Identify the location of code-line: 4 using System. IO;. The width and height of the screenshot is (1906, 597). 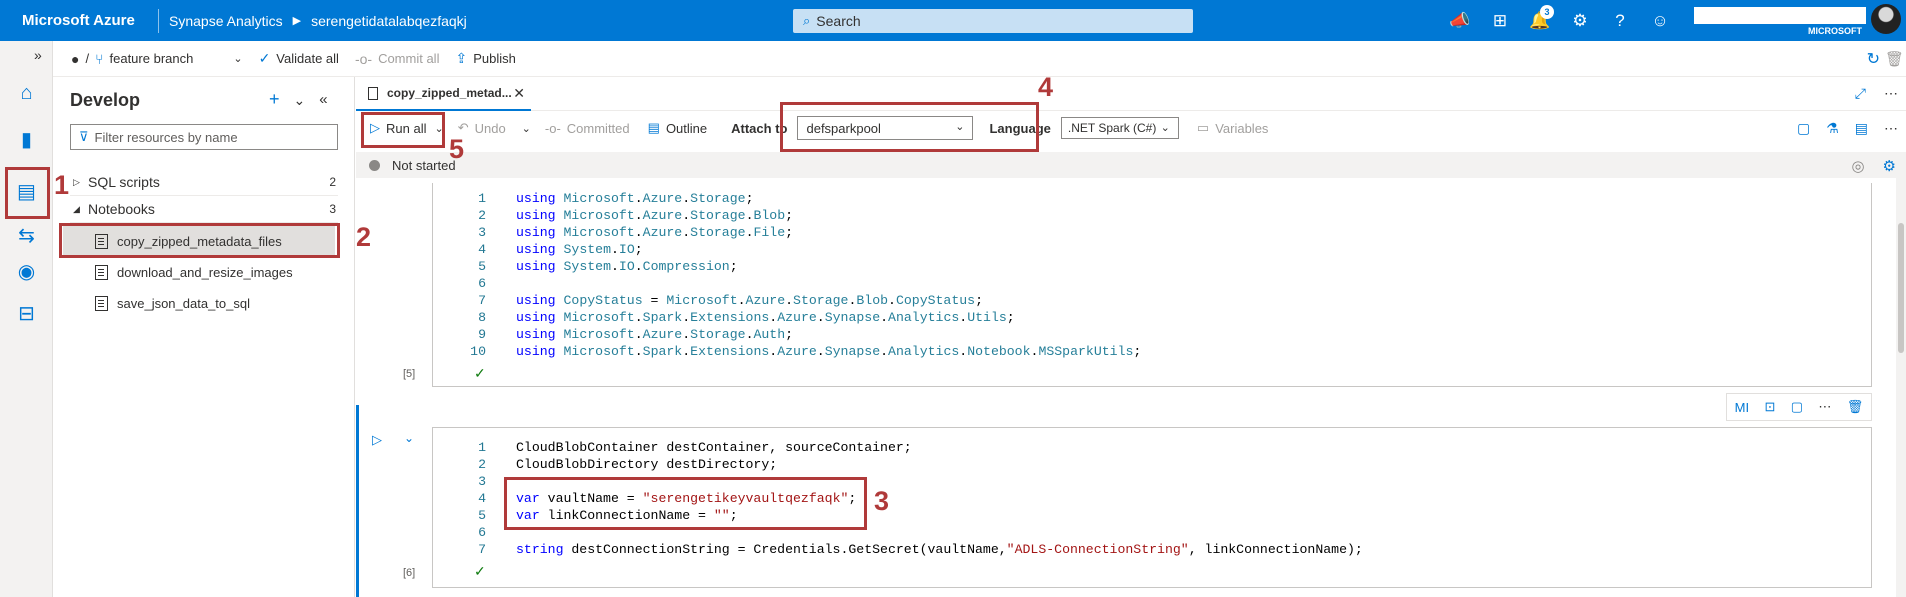
(799, 249).